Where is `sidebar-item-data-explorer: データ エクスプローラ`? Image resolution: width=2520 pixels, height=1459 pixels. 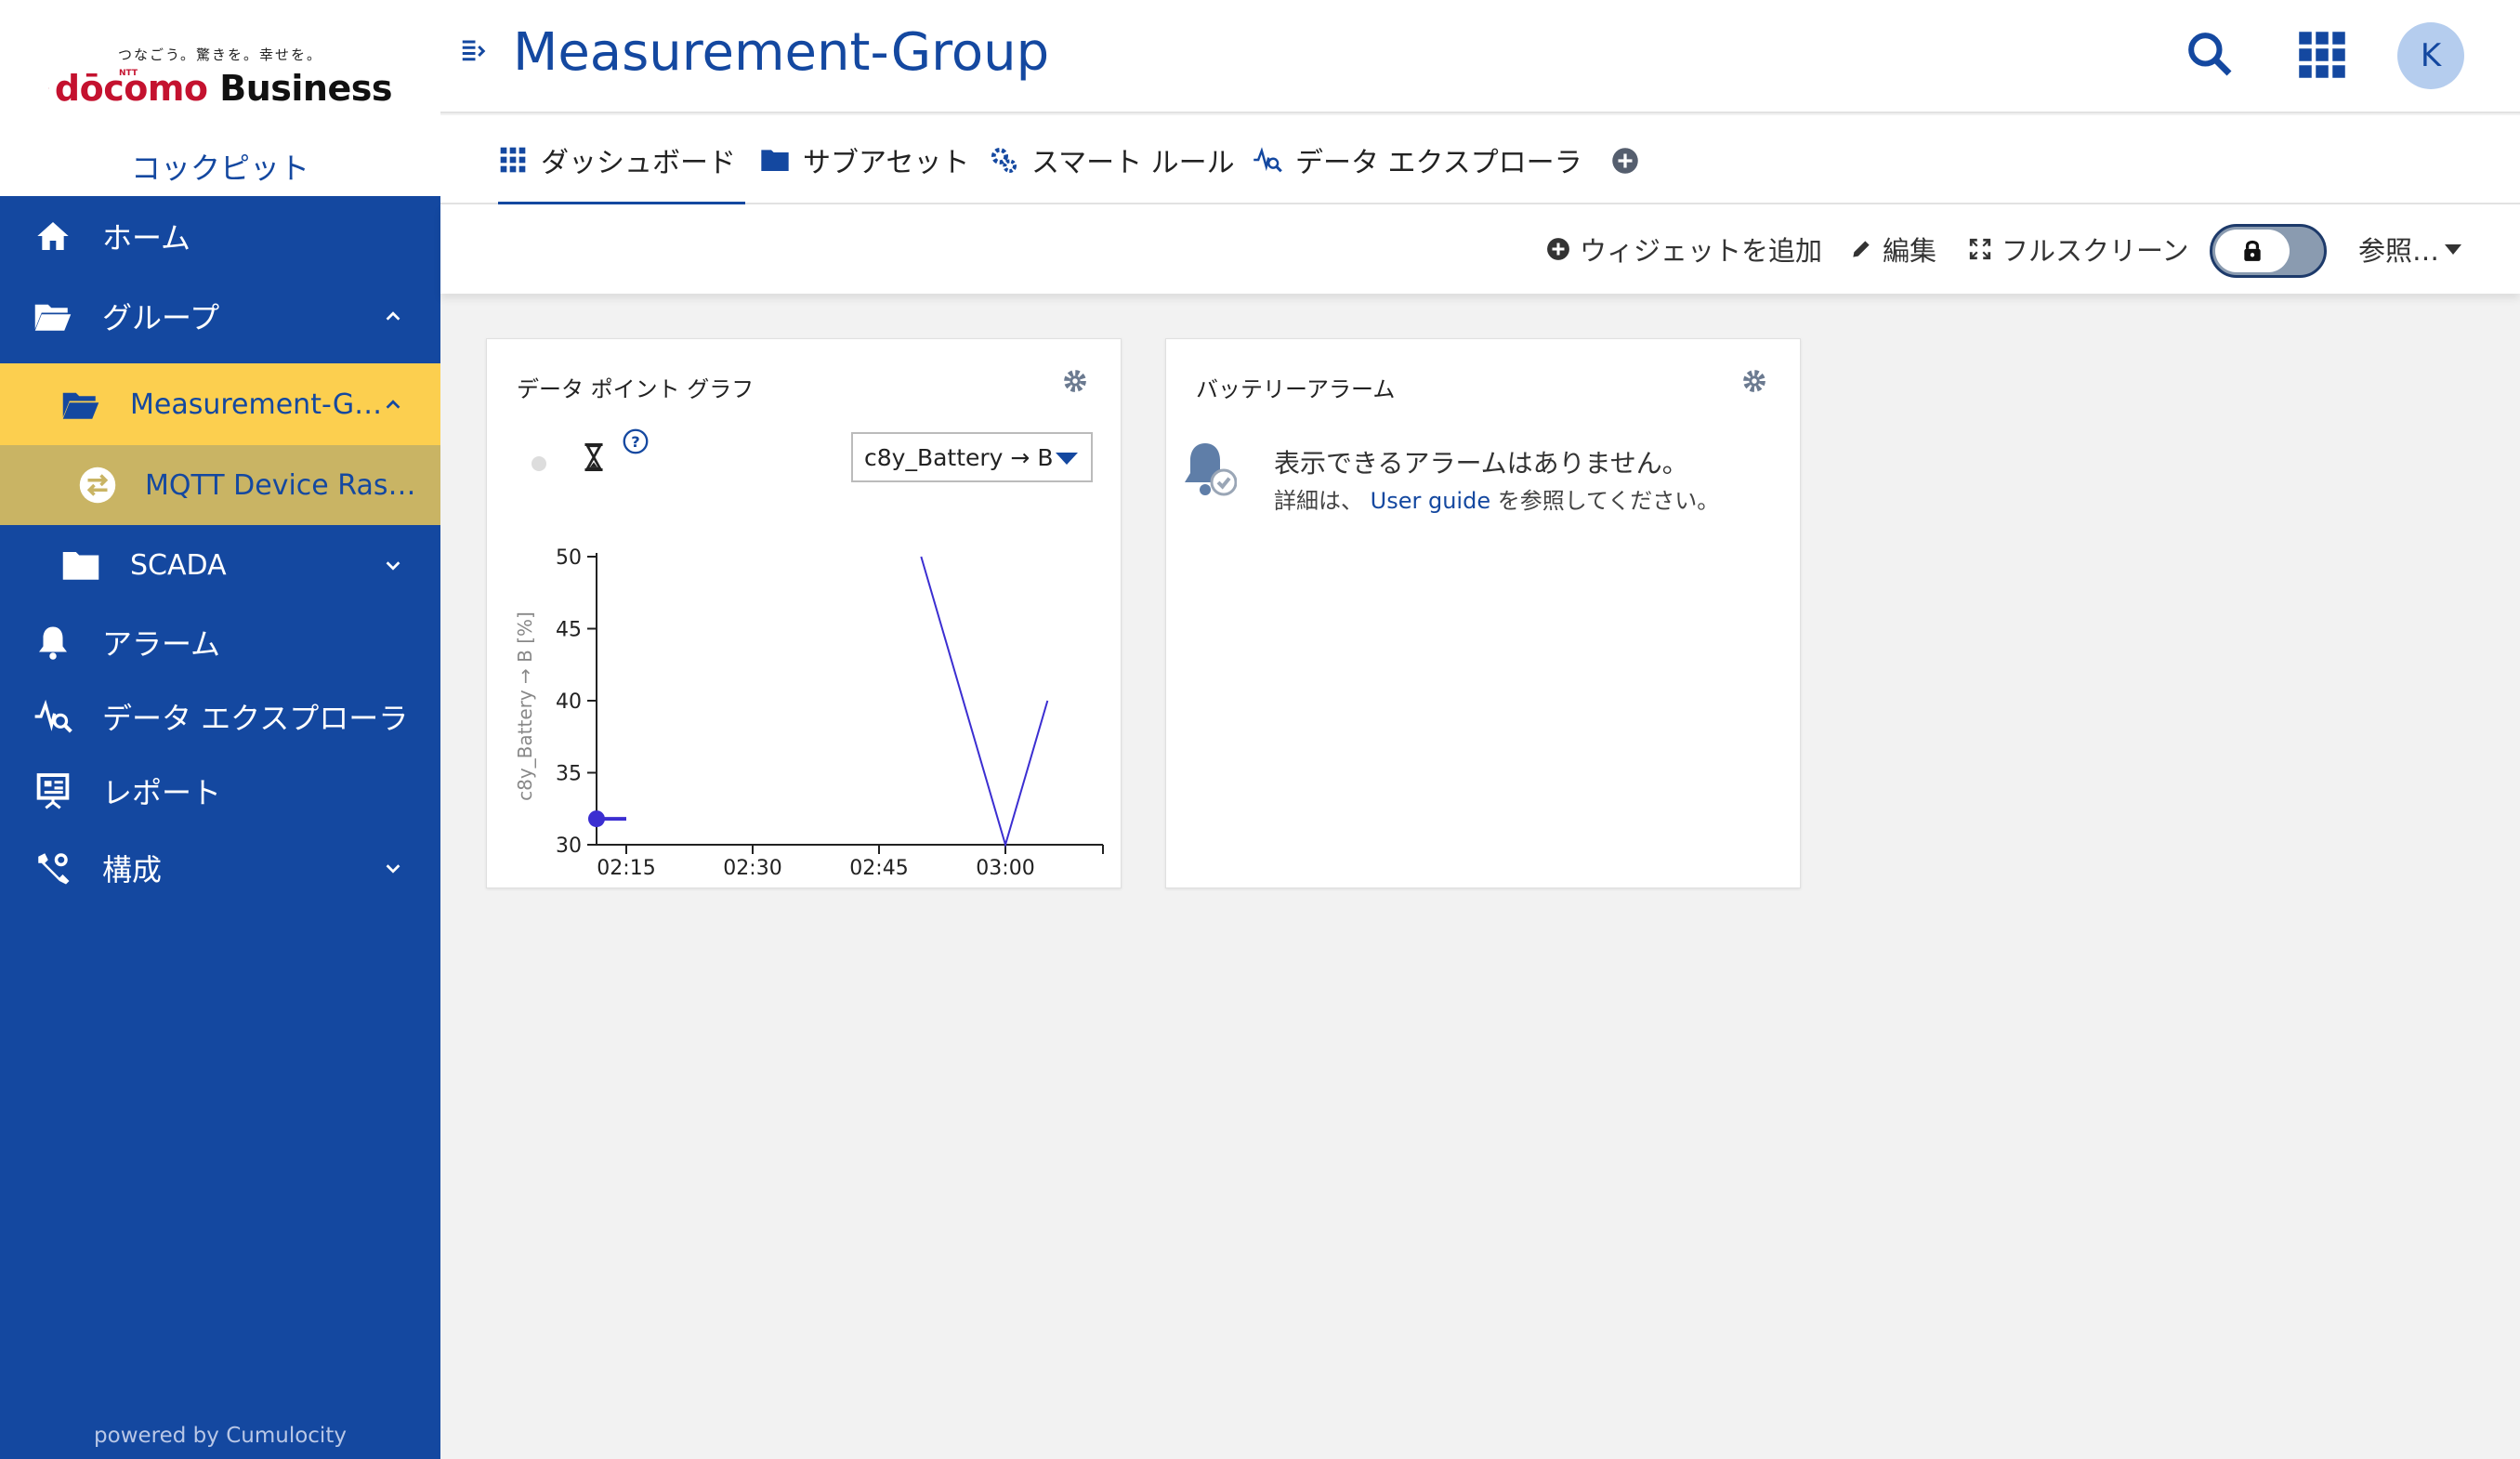 sidebar-item-data-explorer: データ エクスプローラ is located at coordinates (220, 716).